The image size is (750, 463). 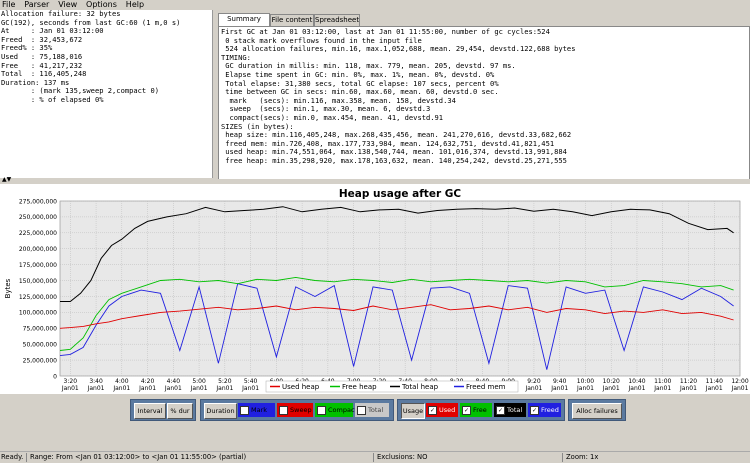 I want to click on free-toggle: ✓ Free, so click(x=476, y=410).